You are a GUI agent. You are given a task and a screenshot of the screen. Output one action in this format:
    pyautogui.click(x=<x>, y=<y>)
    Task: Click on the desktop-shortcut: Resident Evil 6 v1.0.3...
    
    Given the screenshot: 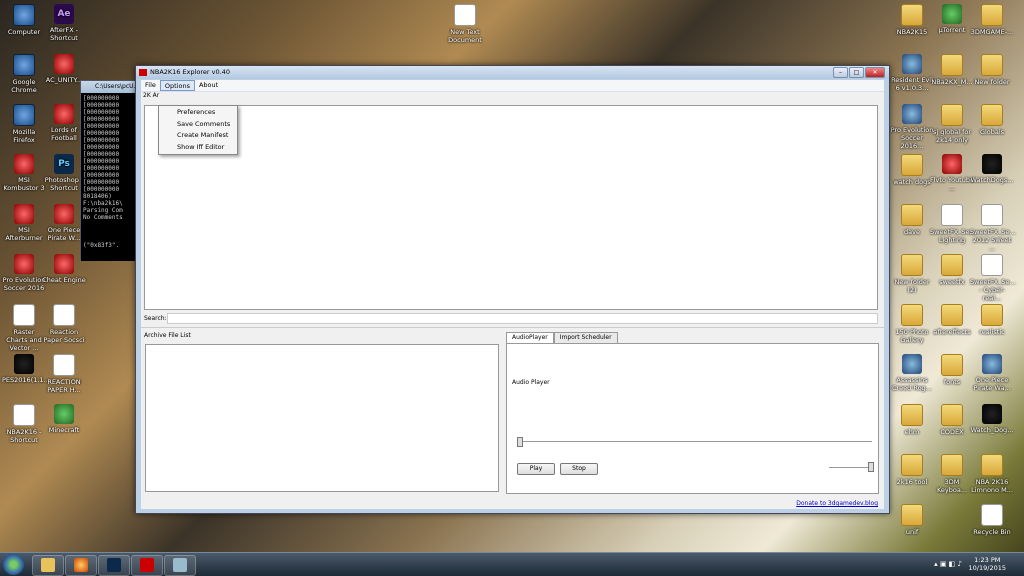 What is the action you would take?
    pyautogui.click(x=912, y=73)
    